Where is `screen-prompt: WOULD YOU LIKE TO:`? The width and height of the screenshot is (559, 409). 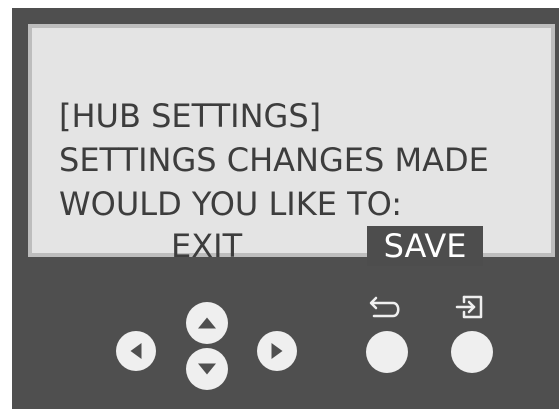
screen-prompt: WOULD YOU LIKE TO: is located at coordinates (231, 204).